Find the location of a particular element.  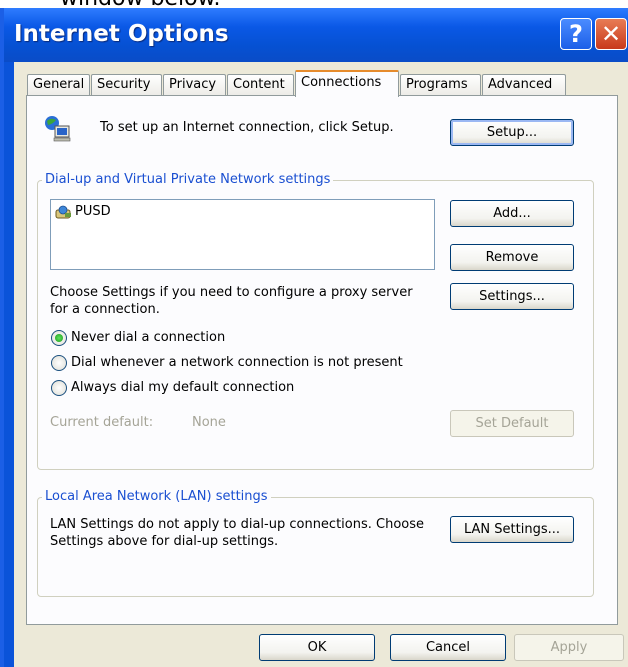

radio-always-dial is located at coordinates (59, 388).